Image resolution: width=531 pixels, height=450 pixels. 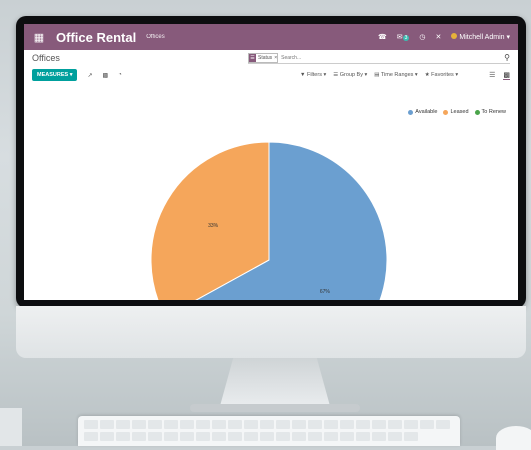 I want to click on legend-item: Available, so click(x=422, y=112).